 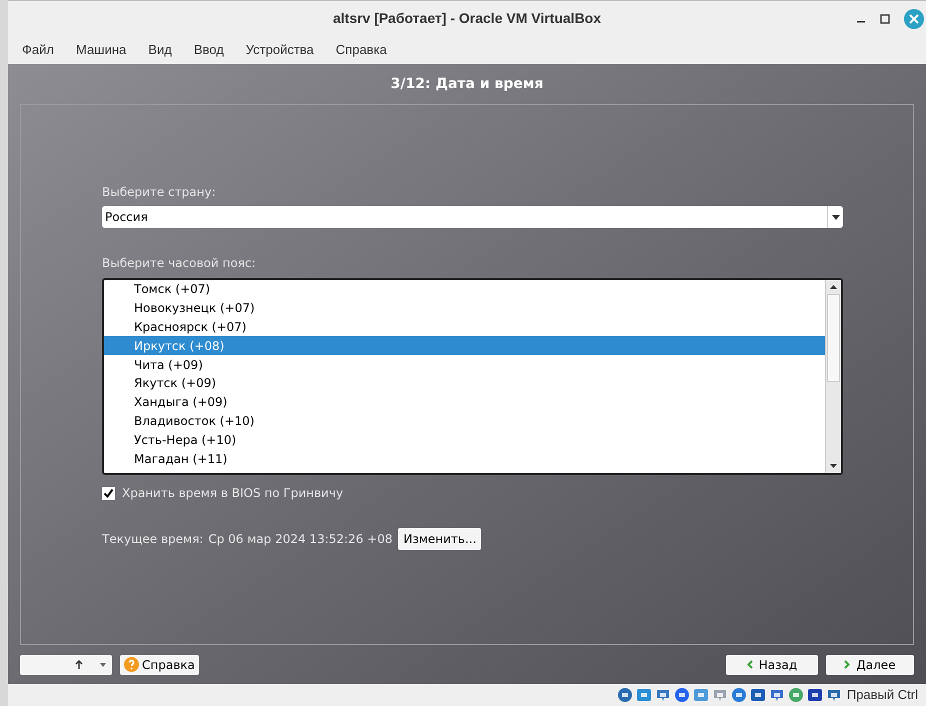 What do you see at coordinates (467, 84) in the screenshot?
I see `step-title: 3/12: Дата и время` at bounding box center [467, 84].